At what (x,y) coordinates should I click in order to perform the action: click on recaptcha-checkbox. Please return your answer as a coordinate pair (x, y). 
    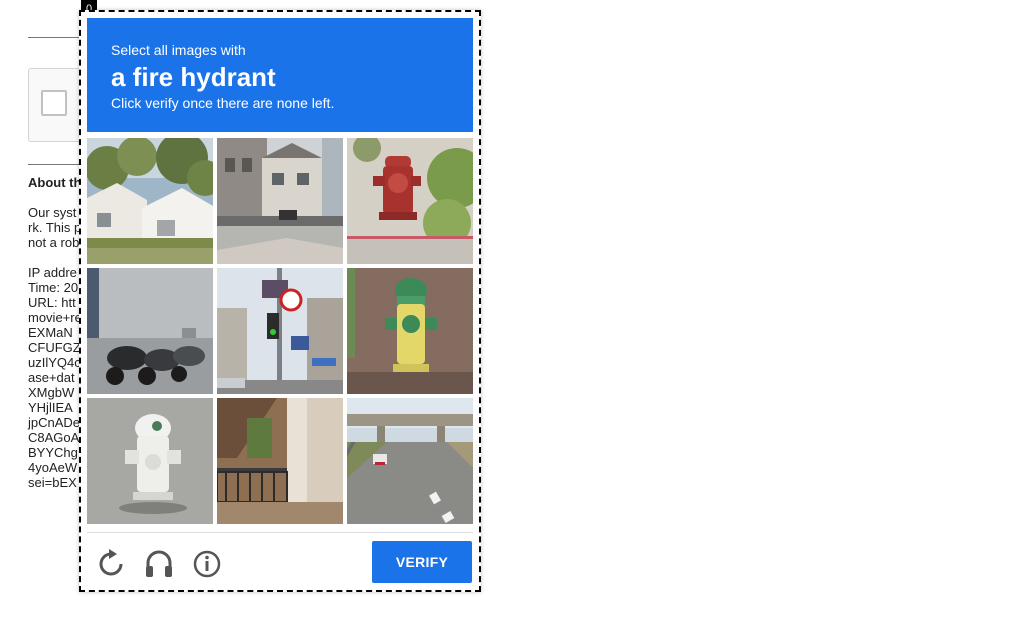
    Looking at the image, I should click on (54, 103).